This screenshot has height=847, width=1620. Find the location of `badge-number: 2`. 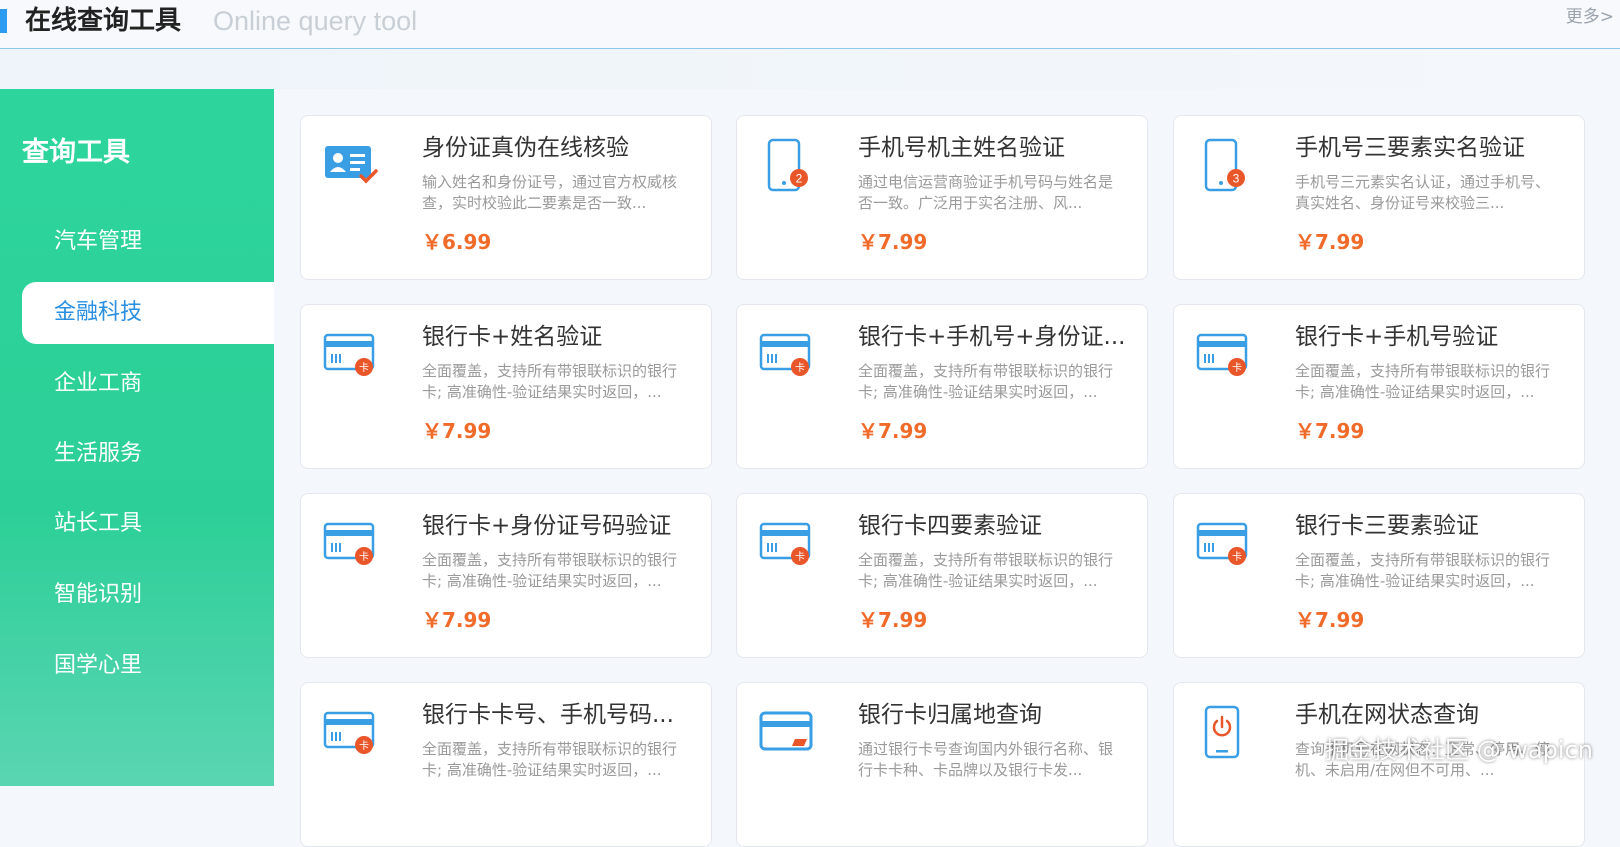

badge-number: 2 is located at coordinates (799, 179).